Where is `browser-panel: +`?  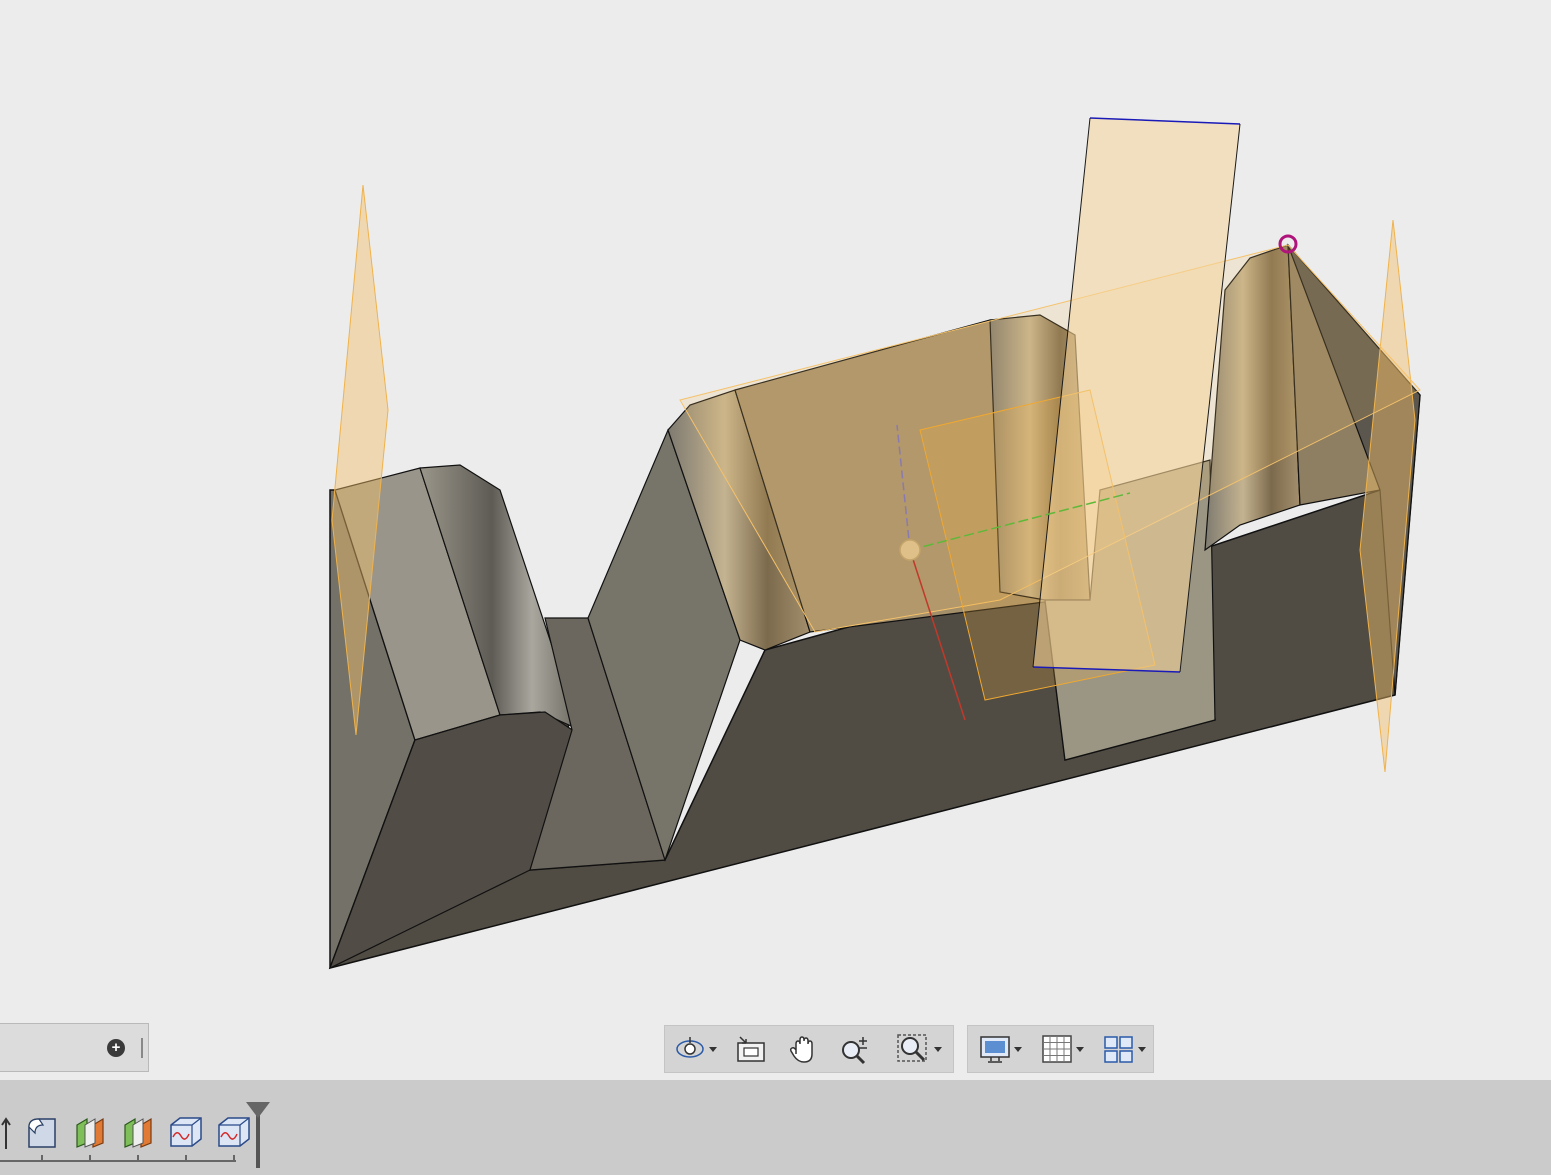
browser-panel: + is located at coordinates (74, 1047).